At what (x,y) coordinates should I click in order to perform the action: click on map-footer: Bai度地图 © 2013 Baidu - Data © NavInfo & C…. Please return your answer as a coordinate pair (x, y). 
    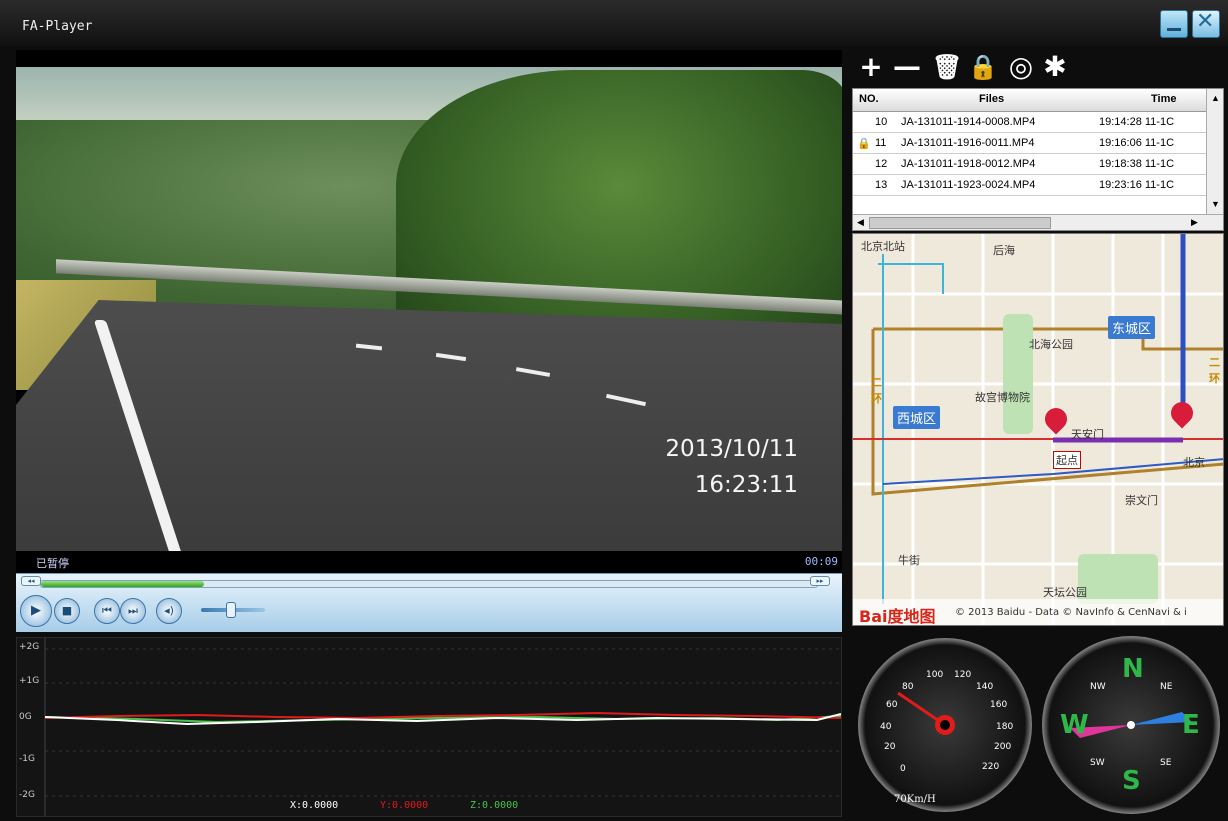
    Looking at the image, I should click on (1038, 612).